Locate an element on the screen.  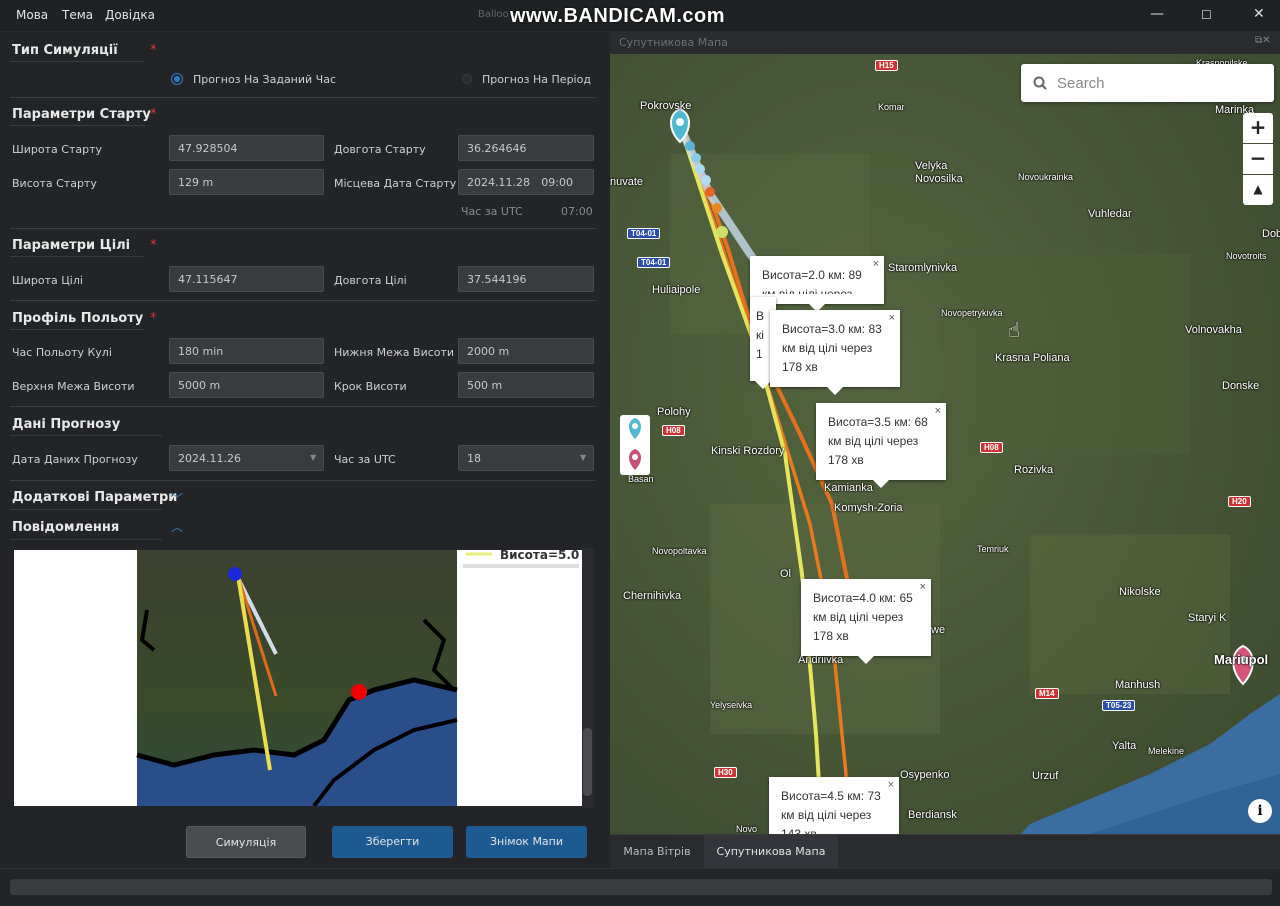
hand-cursor-icon: ☝ is located at coordinates (1014, 330).